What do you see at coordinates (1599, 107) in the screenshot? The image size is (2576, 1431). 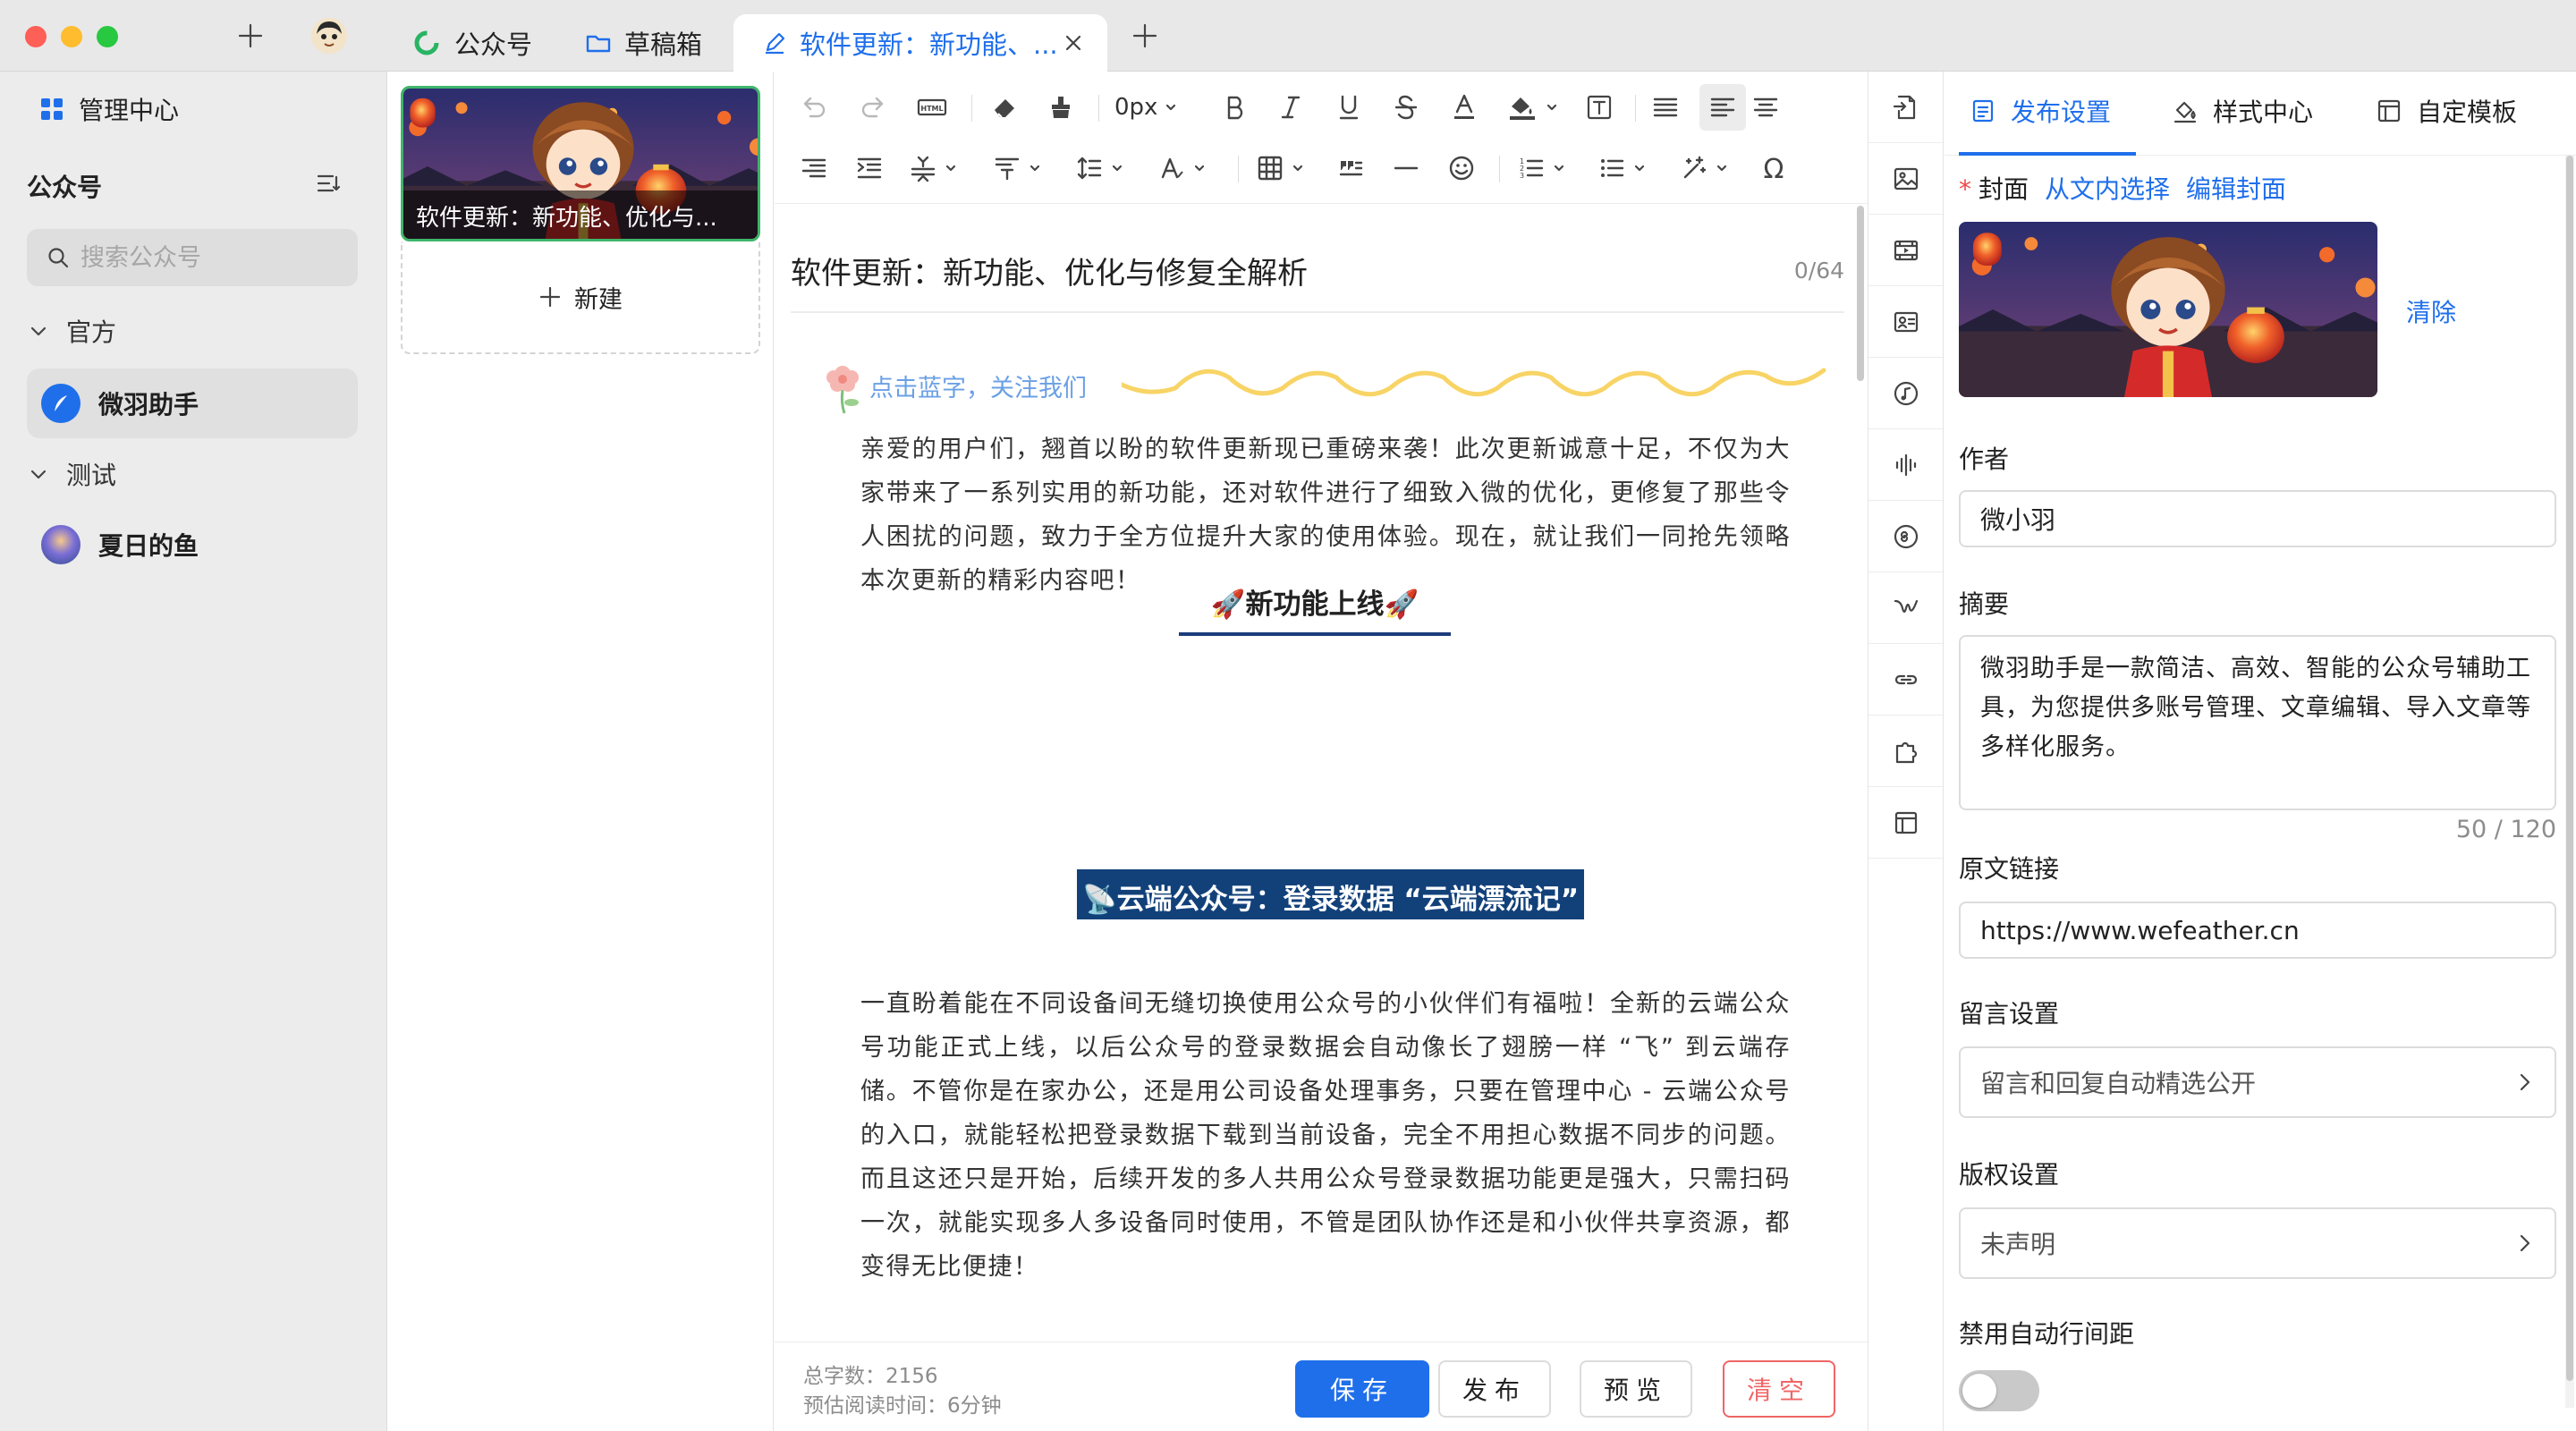 I see `textbox-icon` at bounding box center [1599, 107].